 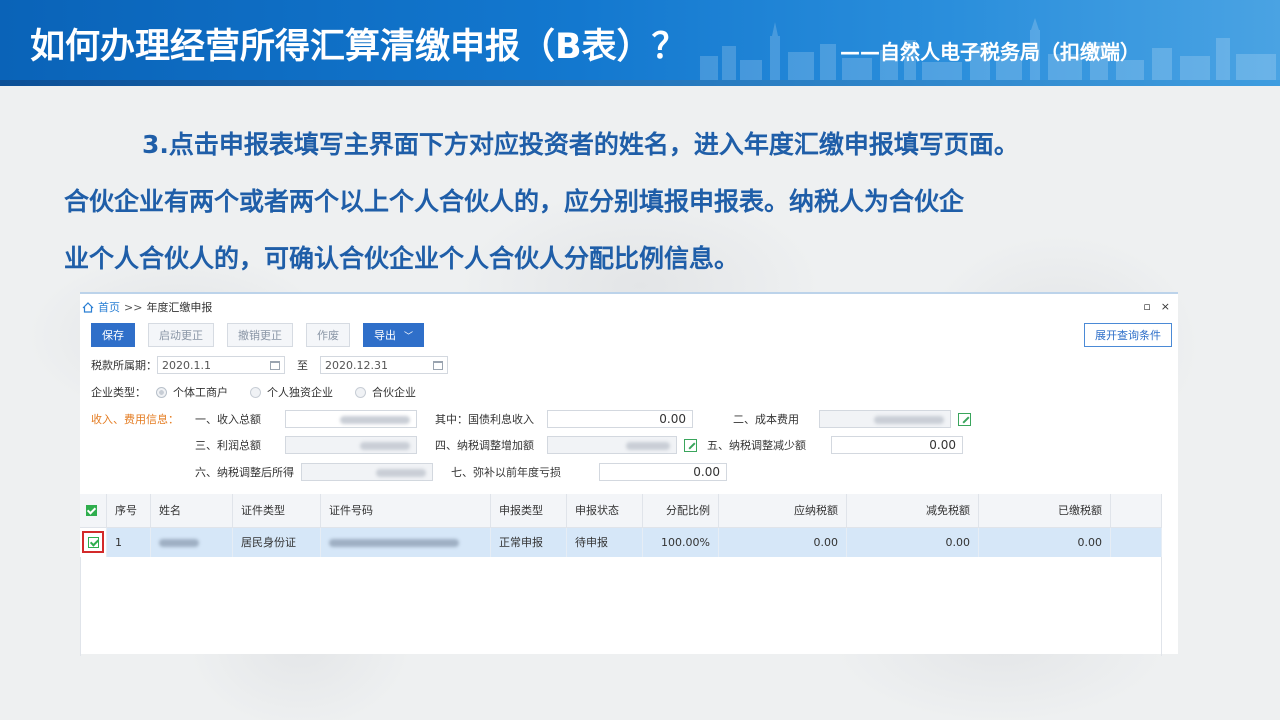 I want to click on tax-adjust-decrease-label: 五、纳税调整减少额, so click(x=756, y=445).